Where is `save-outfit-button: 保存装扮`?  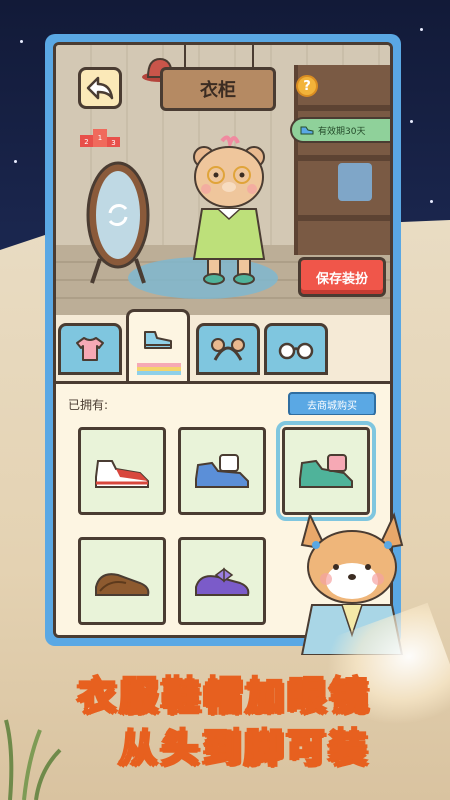
save-outfit-button: 保存装扮 is located at coordinates (342, 277).